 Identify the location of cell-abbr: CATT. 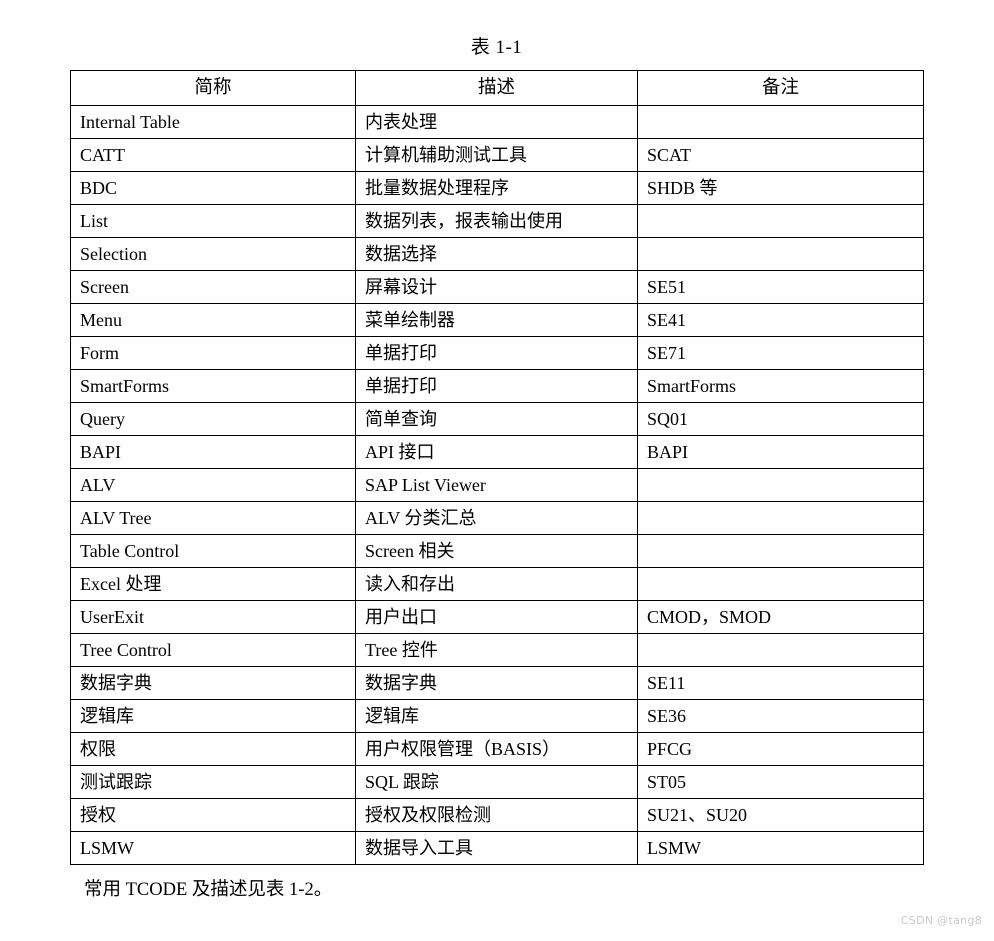
(213, 155).